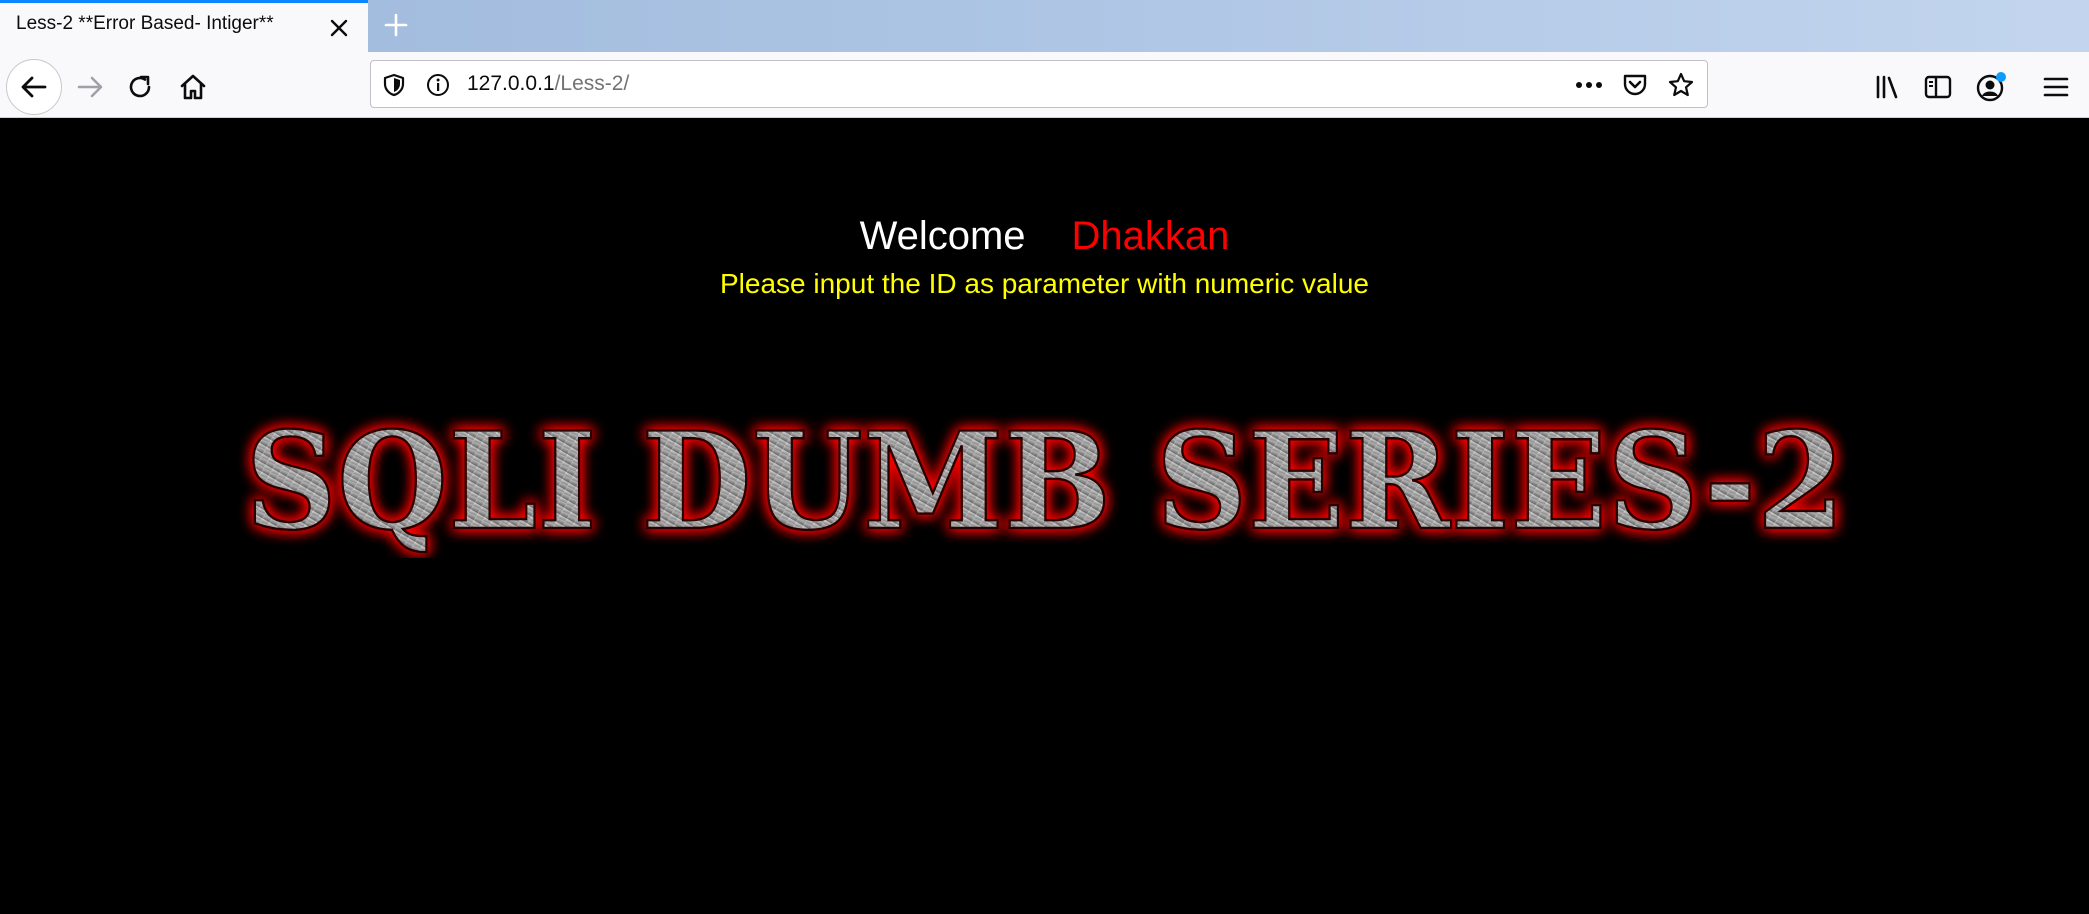 This screenshot has width=2089, height=914. I want to click on tab-strip: Less-2 **Error Based- Intiger**, so click(1044, 26).